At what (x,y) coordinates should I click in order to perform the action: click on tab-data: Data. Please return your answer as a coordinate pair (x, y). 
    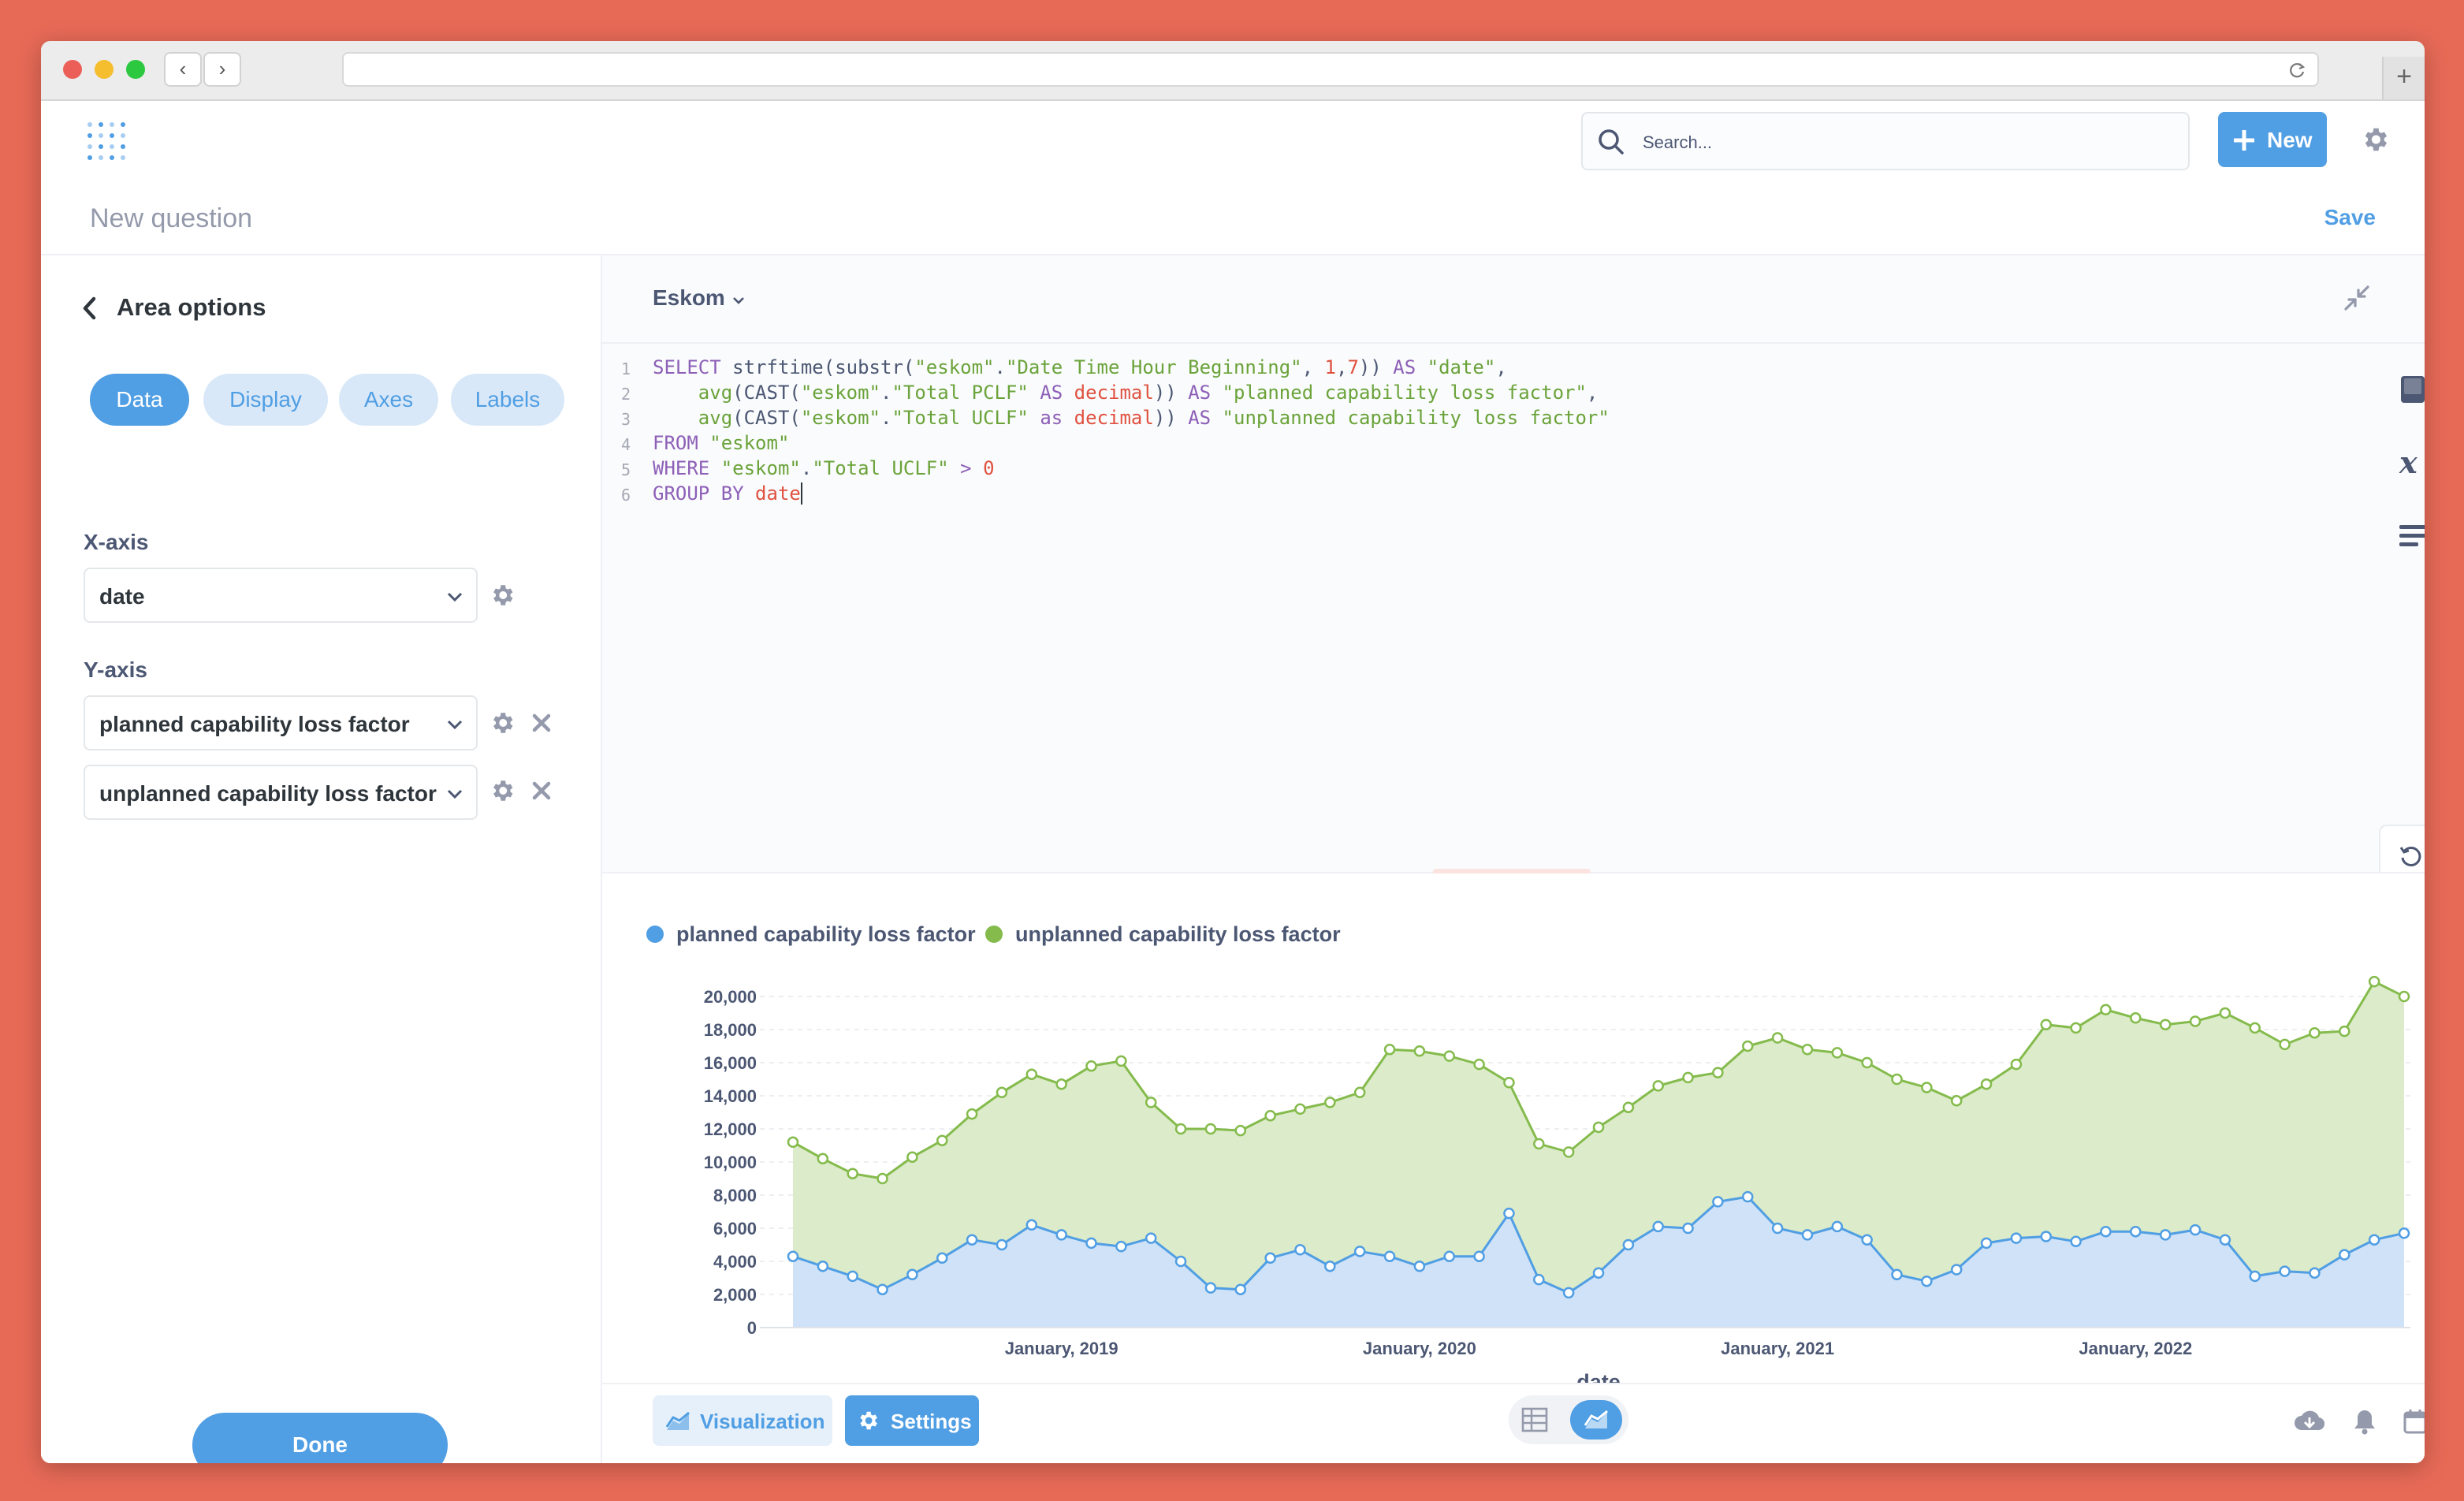
    Looking at the image, I should click on (139, 400).